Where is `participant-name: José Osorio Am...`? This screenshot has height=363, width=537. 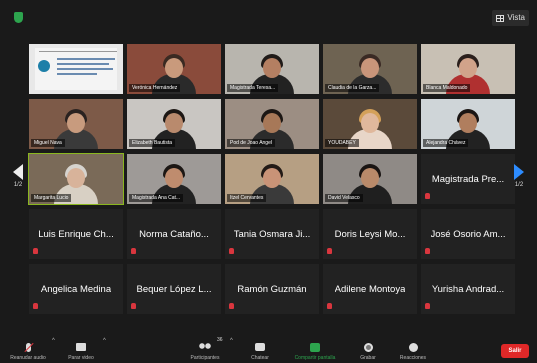
participant-name: José Osorio Am... is located at coordinates (468, 234).